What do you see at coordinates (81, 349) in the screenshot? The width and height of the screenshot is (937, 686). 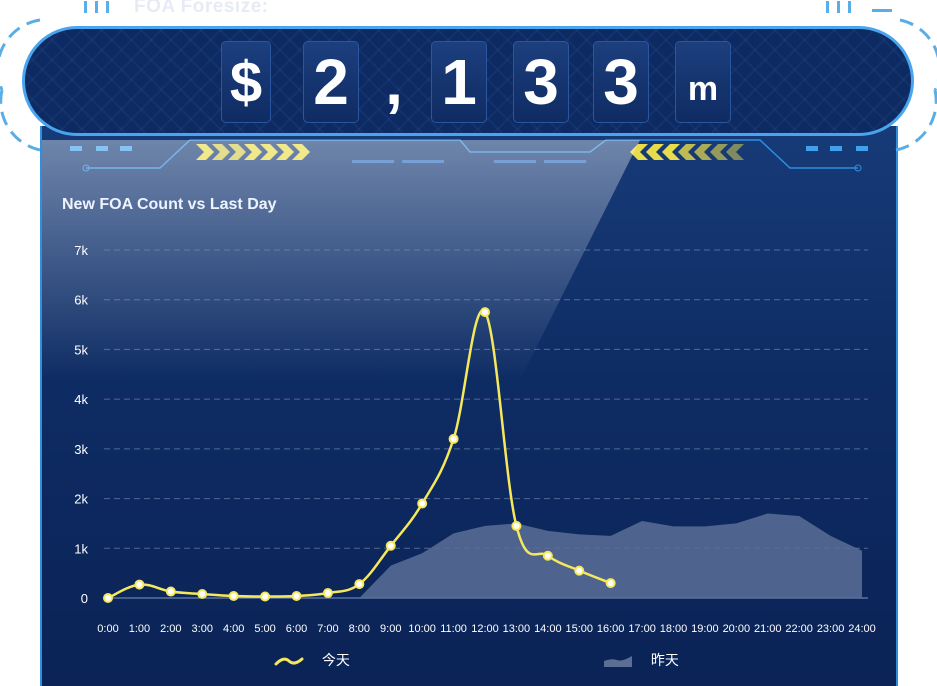 I see `y-tick-label: 5k` at bounding box center [81, 349].